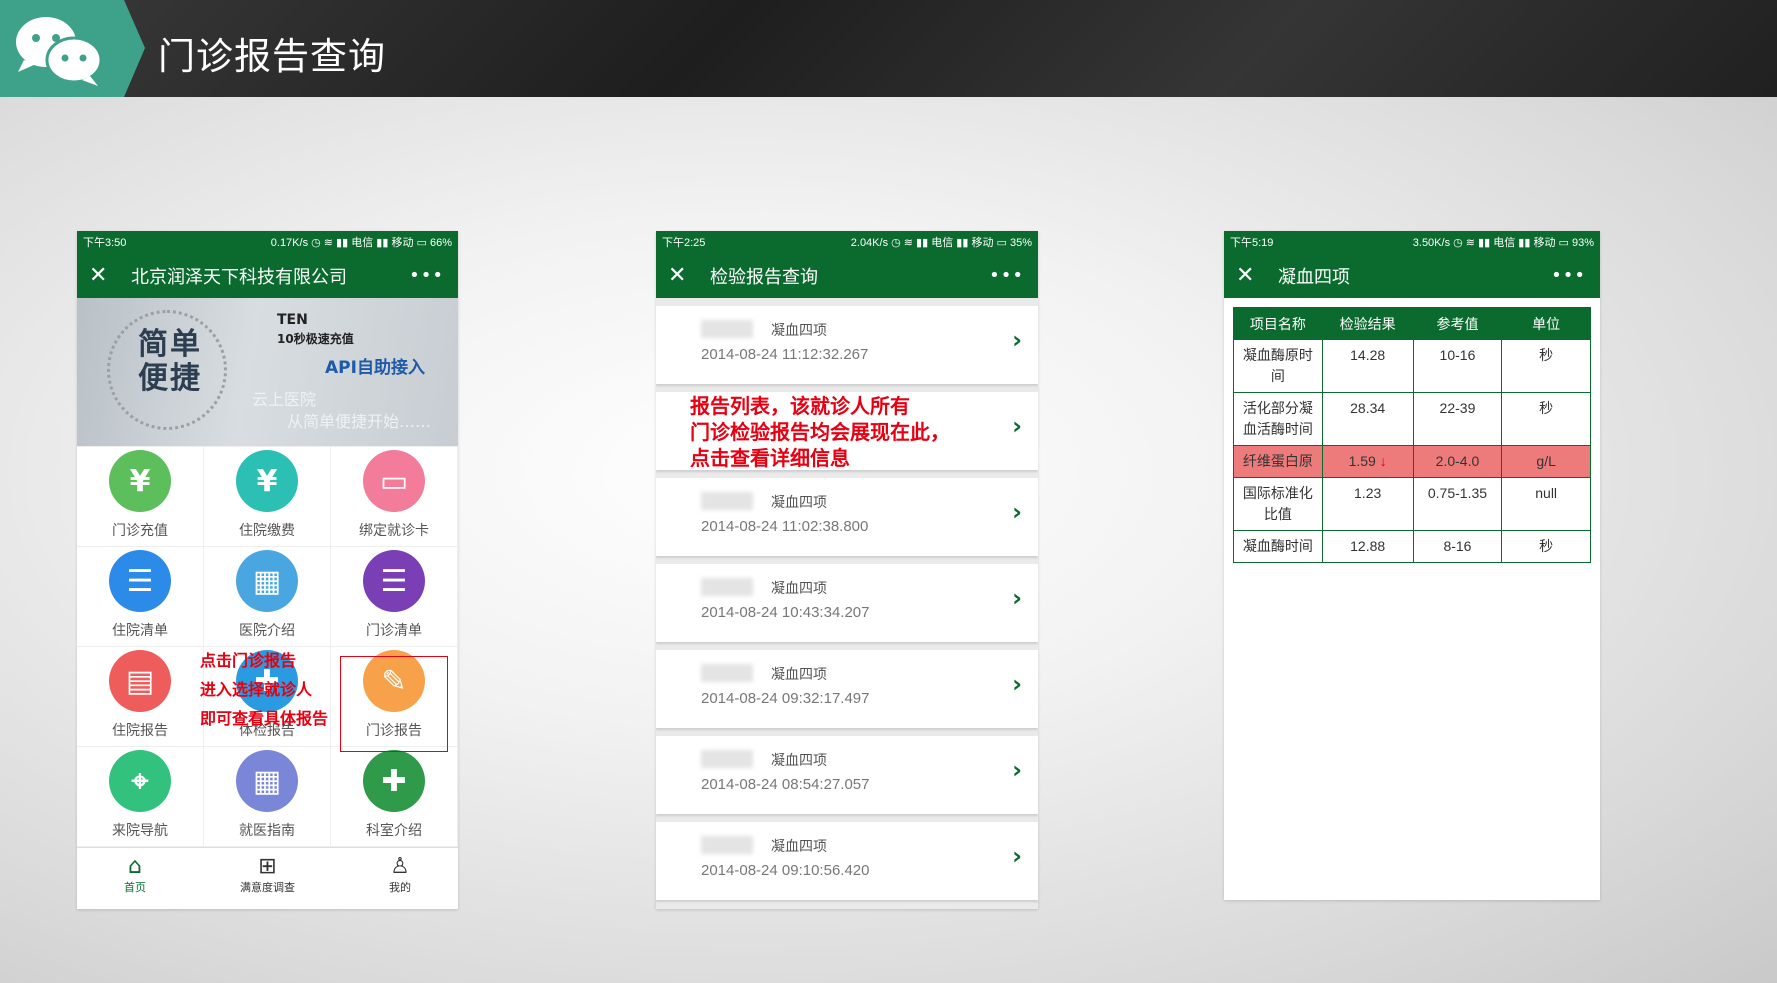 The width and height of the screenshot is (1777, 983). I want to click on grid-item: ▤ 住院报告, so click(140, 697).